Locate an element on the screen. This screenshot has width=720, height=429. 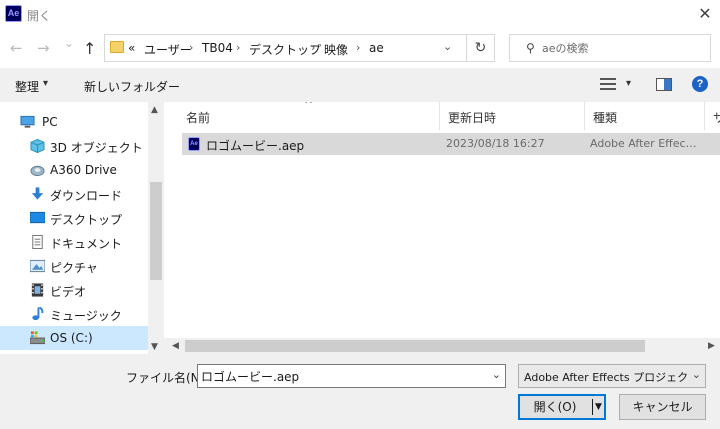
sidebar-item-documents: ドキュメント is located at coordinates (74, 242).